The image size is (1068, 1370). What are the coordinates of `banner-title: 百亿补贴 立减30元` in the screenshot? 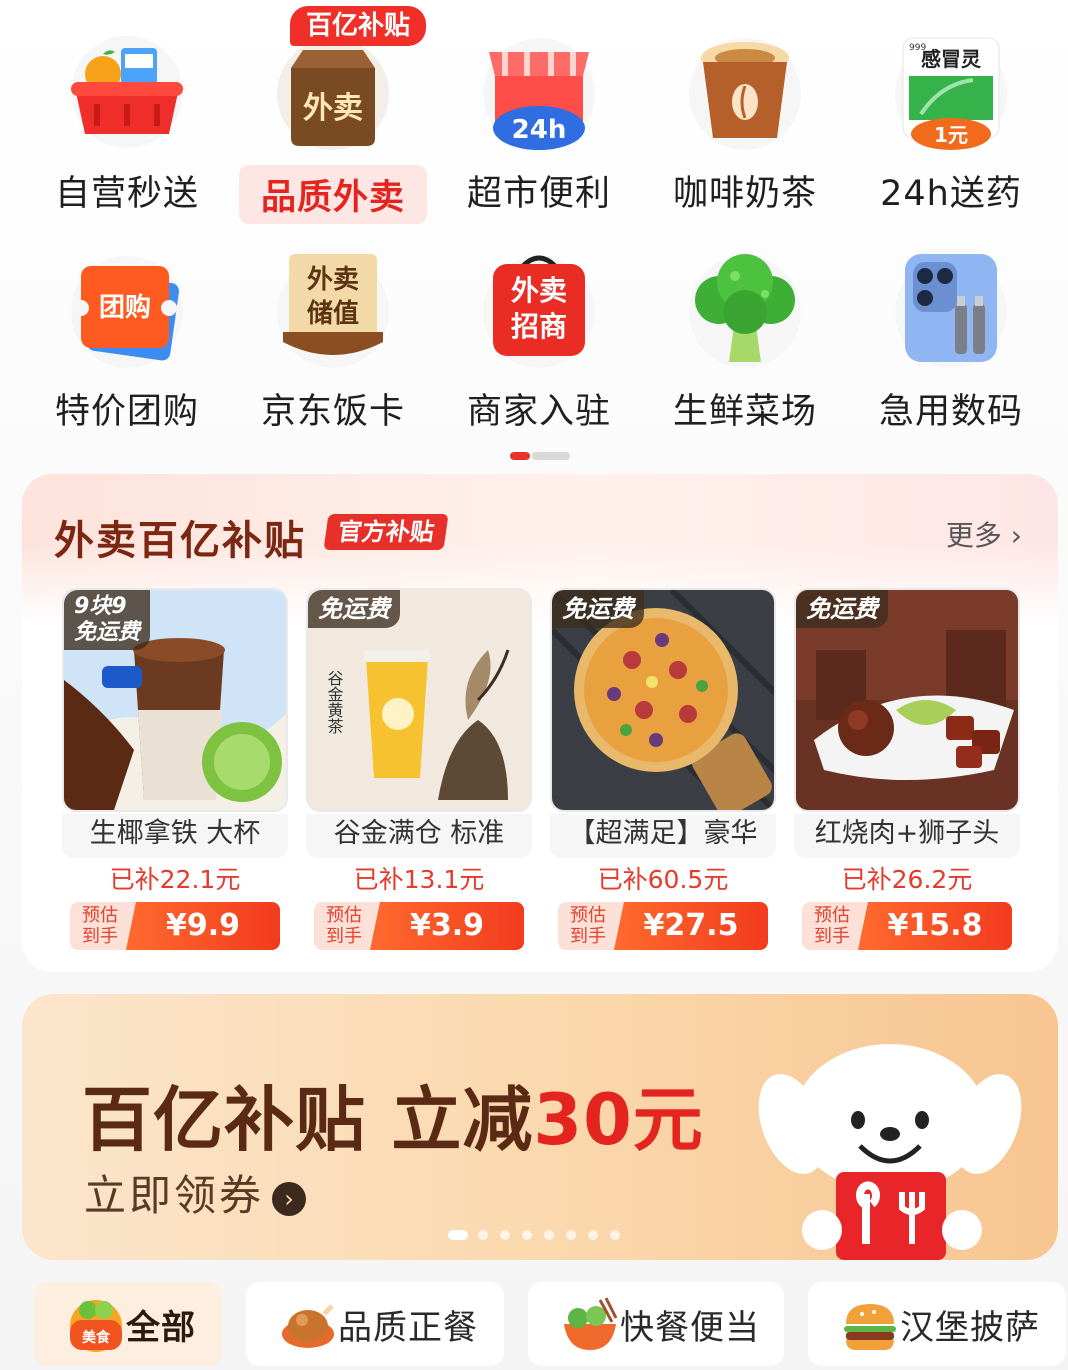 It's located at (393, 1114).